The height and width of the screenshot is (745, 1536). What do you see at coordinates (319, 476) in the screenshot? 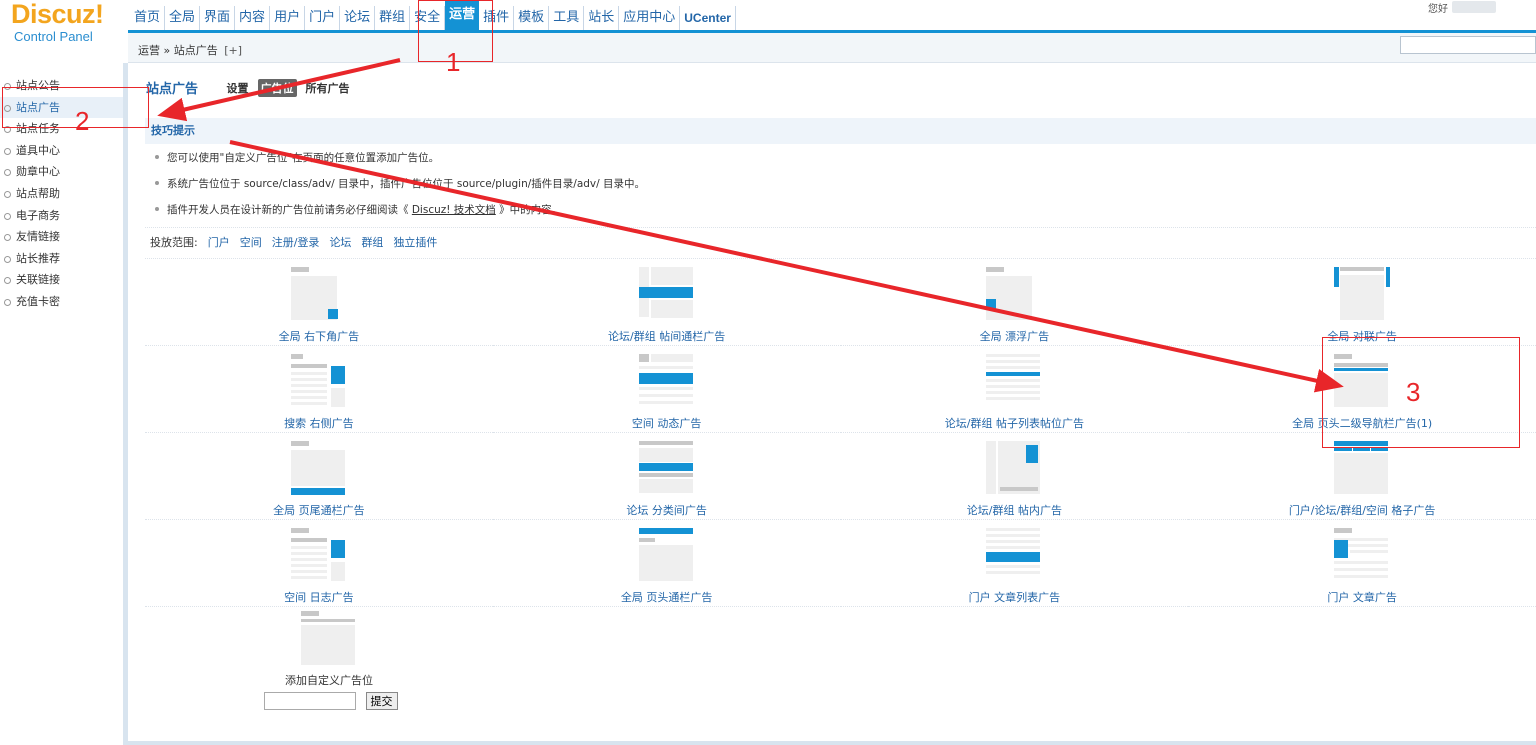
I see `ad-slot: 全局 页尾通栏广告` at bounding box center [319, 476].